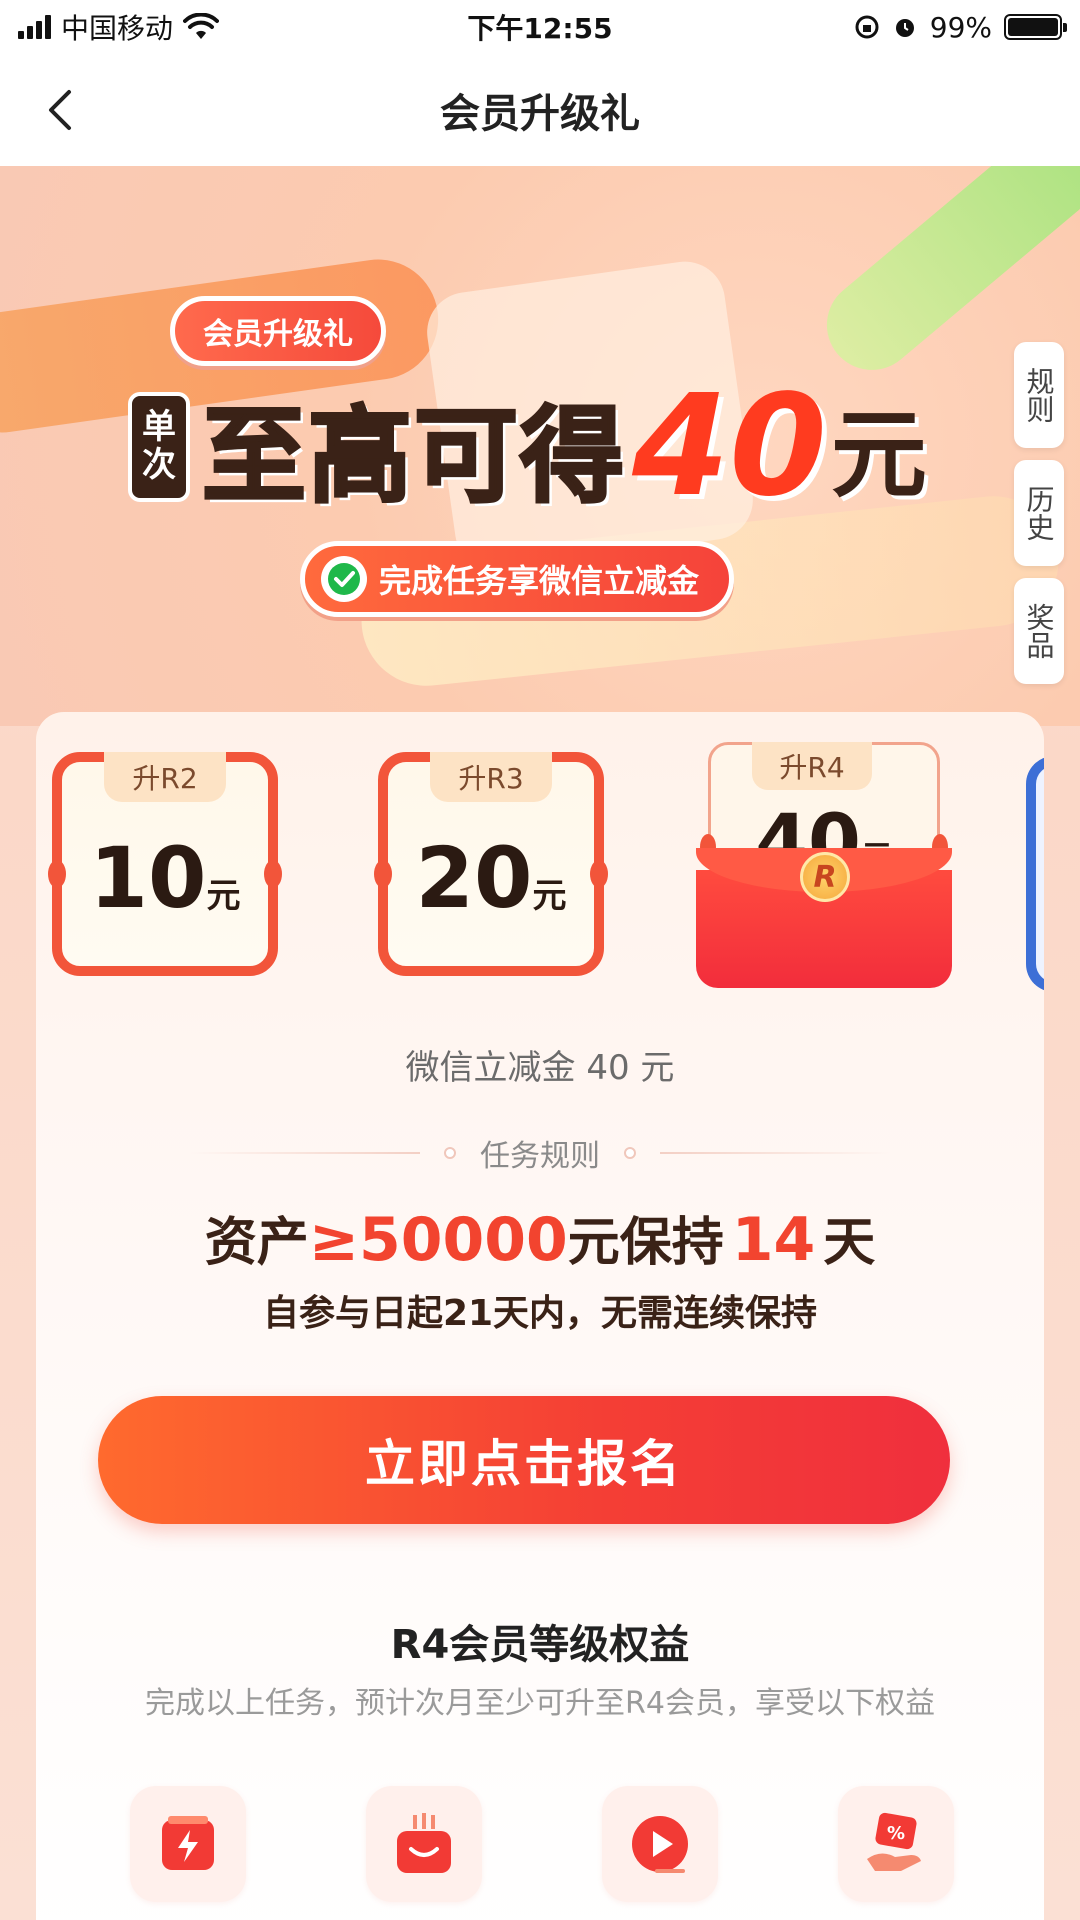 The width and height of the screenshot is (1080, 1920). I want to click on page-title: 会员升级礼, so click(540, 114).